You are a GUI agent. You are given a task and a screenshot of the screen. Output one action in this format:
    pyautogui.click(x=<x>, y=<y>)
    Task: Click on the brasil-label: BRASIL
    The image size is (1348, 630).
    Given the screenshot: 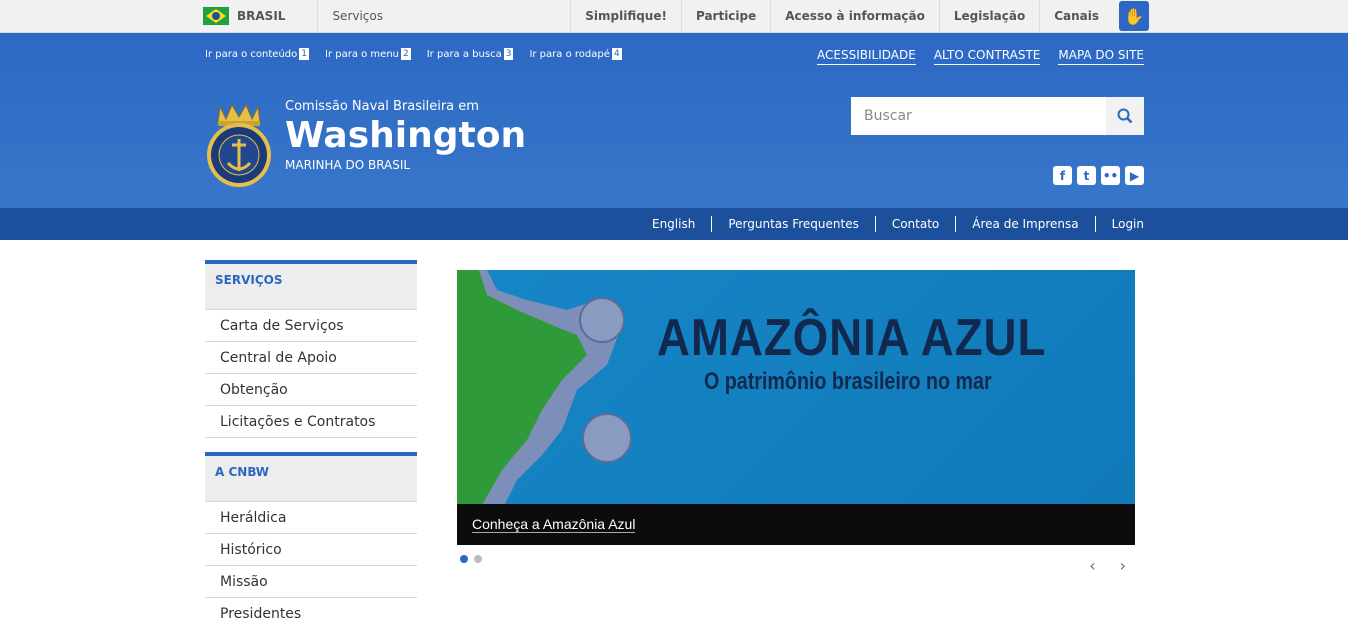 What is the action you would take?
    pyautogui.click(x=261, y=16)
    